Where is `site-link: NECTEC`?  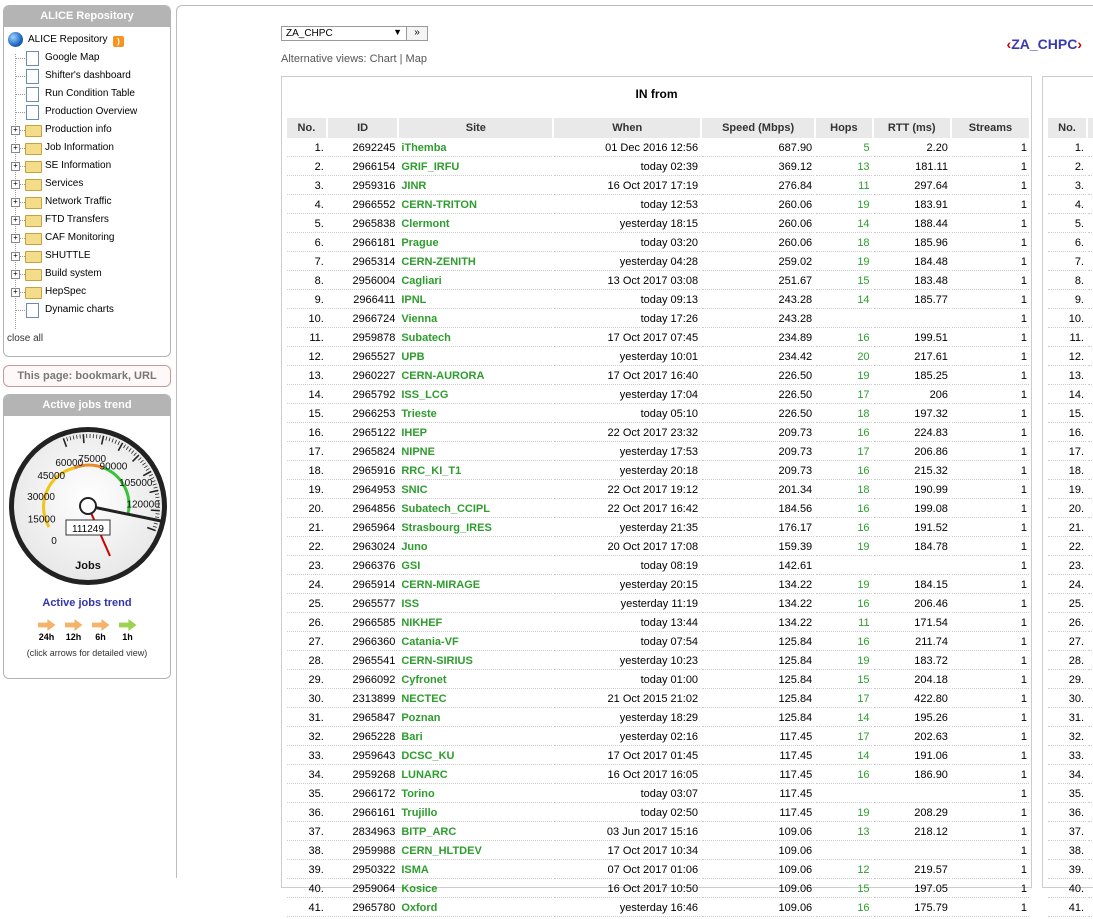
site-link: NECTEC is located at coordinates (475, 699).